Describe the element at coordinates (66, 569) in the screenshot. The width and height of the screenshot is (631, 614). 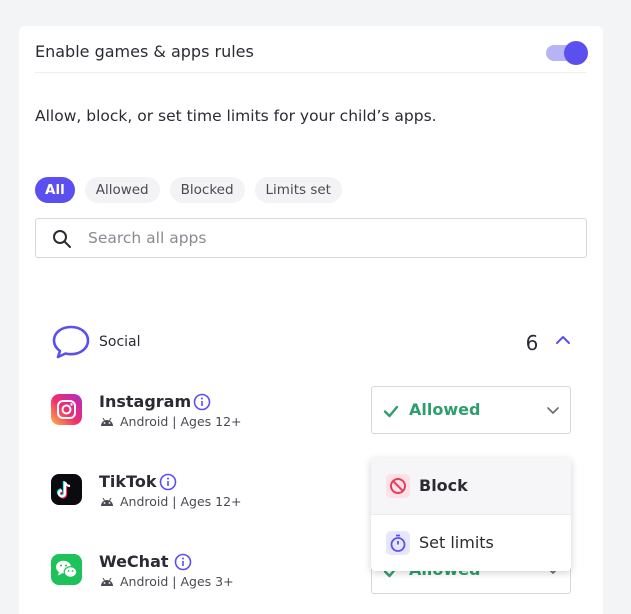
I see `wechat-icon` at that location.